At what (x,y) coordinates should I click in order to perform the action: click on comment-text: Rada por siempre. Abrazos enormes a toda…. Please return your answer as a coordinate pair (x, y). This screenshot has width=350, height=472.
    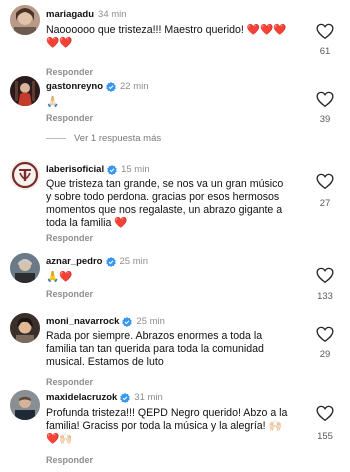
    Looking at the image, I should click on (155, 349).